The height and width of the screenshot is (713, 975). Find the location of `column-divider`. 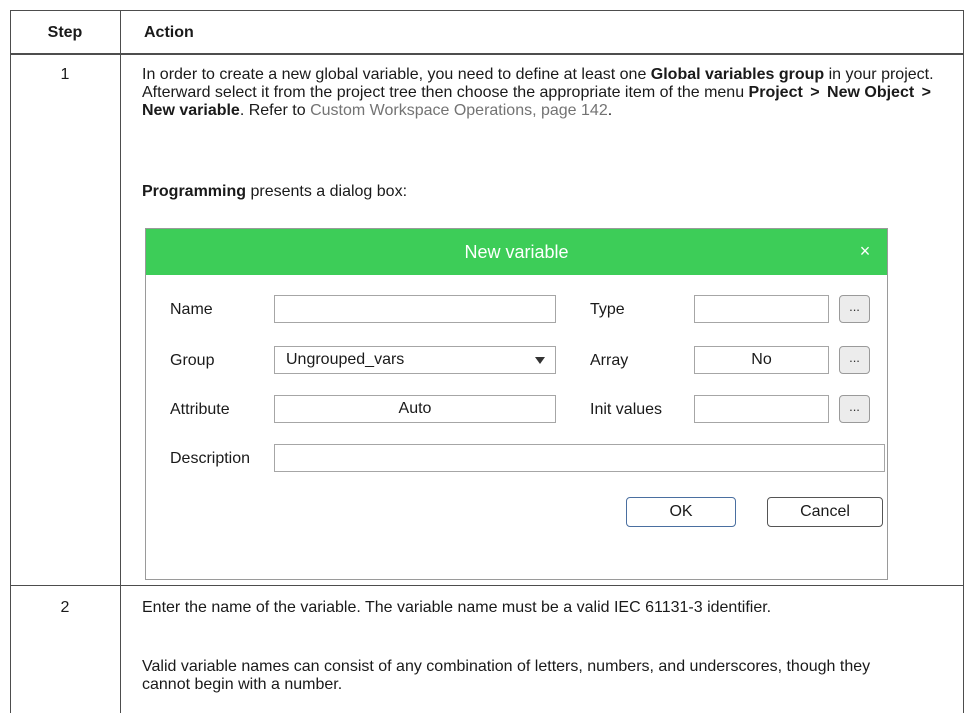

column-divider is located at coordinates (120, 361).